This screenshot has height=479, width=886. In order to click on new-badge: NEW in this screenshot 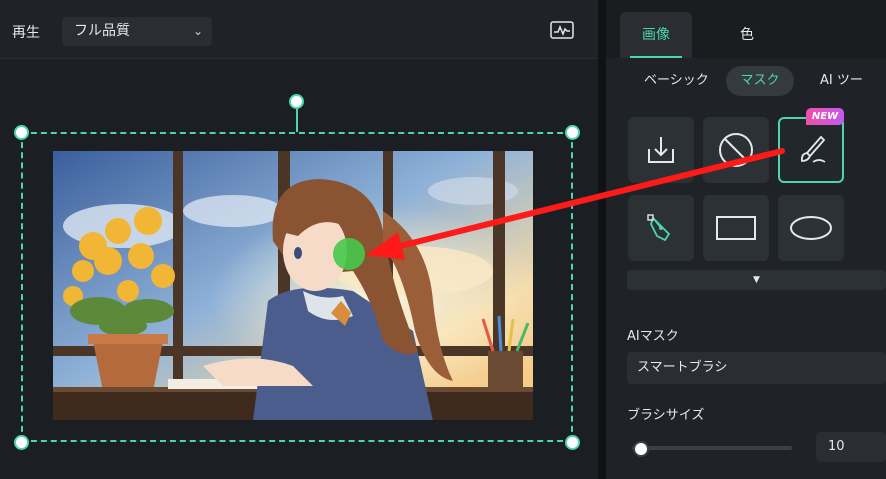, I will do `click(825, 116)`.